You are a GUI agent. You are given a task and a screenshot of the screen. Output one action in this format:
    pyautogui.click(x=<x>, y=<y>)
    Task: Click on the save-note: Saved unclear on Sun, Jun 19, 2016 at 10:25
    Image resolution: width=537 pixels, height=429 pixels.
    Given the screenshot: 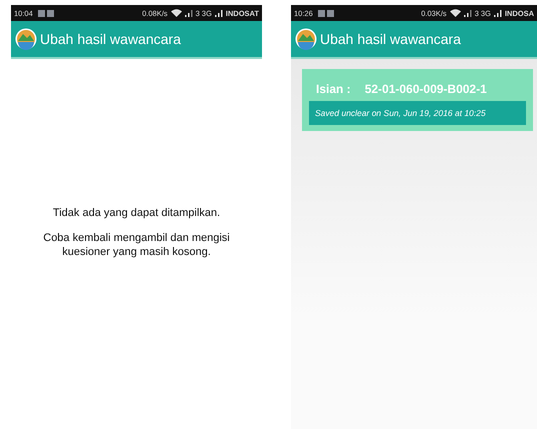 What is the action you would take?
    pyautogui.click(x=417, y=113)
    